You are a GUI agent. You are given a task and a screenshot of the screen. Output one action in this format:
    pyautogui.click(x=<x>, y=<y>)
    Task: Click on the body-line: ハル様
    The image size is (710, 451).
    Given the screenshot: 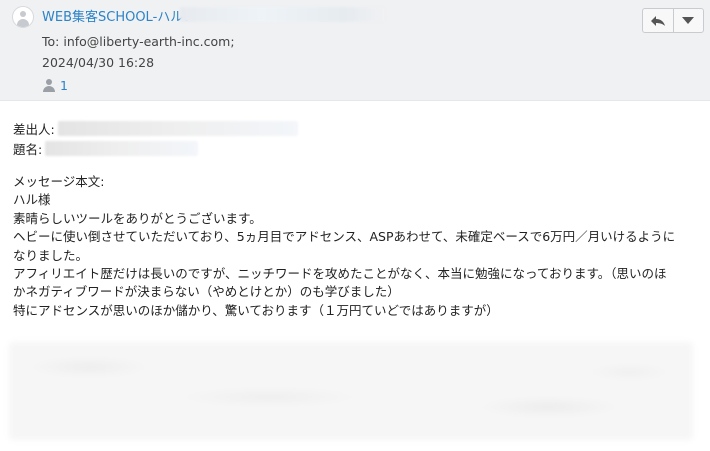 What is the action you would take?
    pyautogui.click(x=32, y=200)
    